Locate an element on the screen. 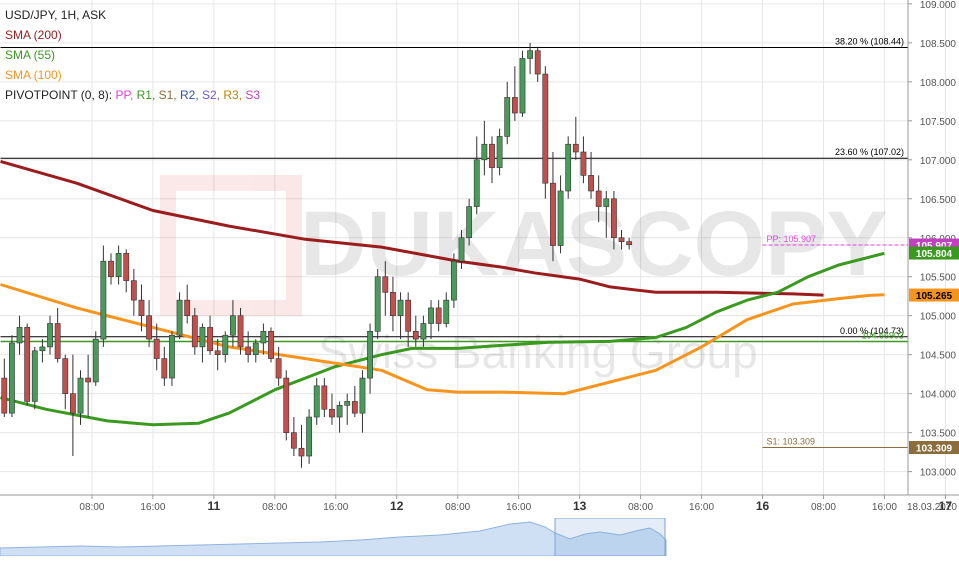  y-tick-label: 108.500 is located at coordinates (938, 44).